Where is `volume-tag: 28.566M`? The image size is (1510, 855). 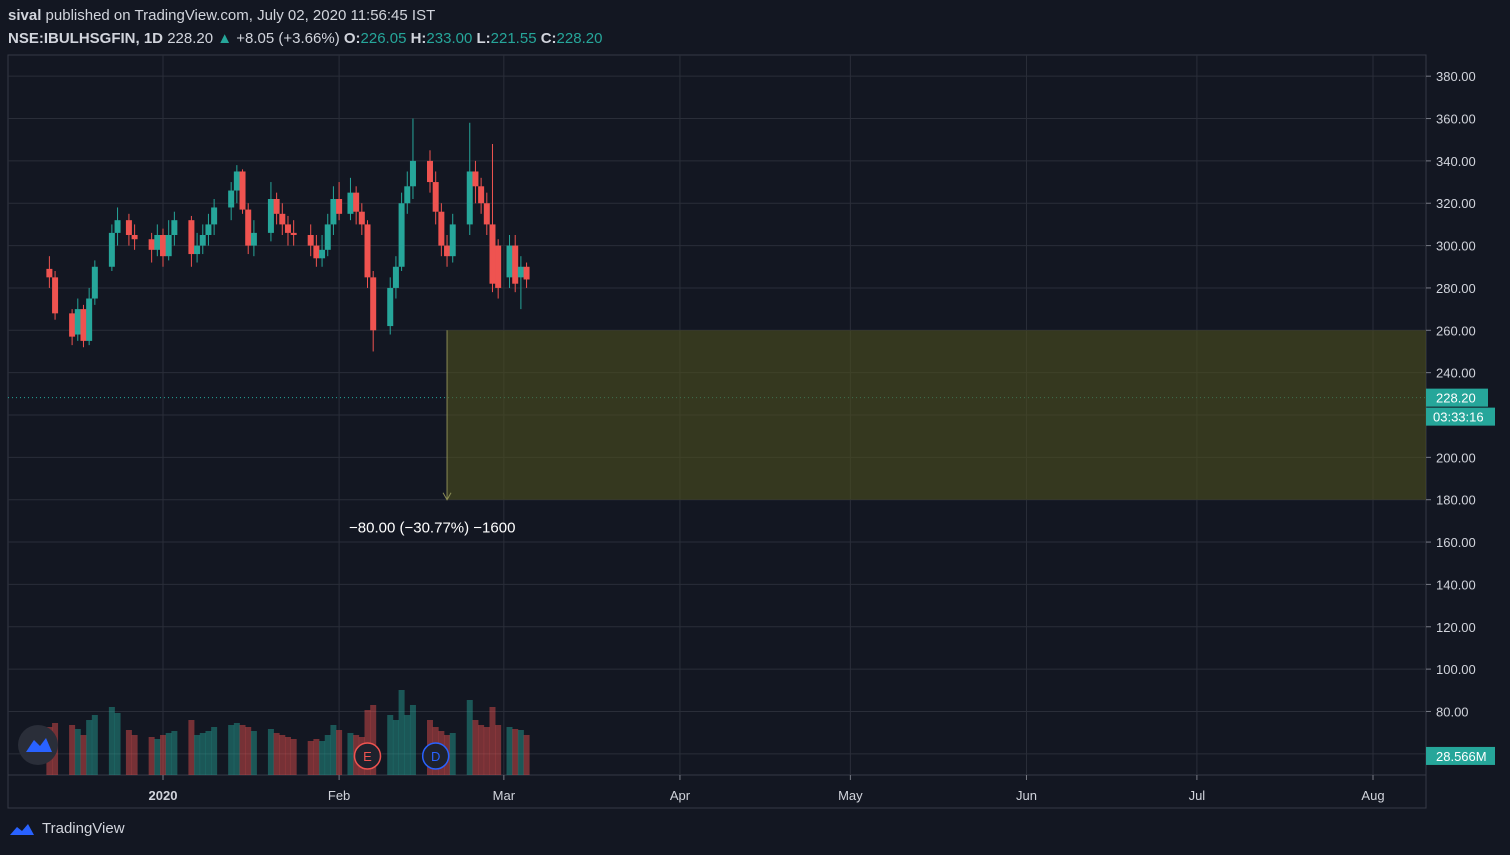
volume-tag: 28.566M is located at coordinates (1461, 756).